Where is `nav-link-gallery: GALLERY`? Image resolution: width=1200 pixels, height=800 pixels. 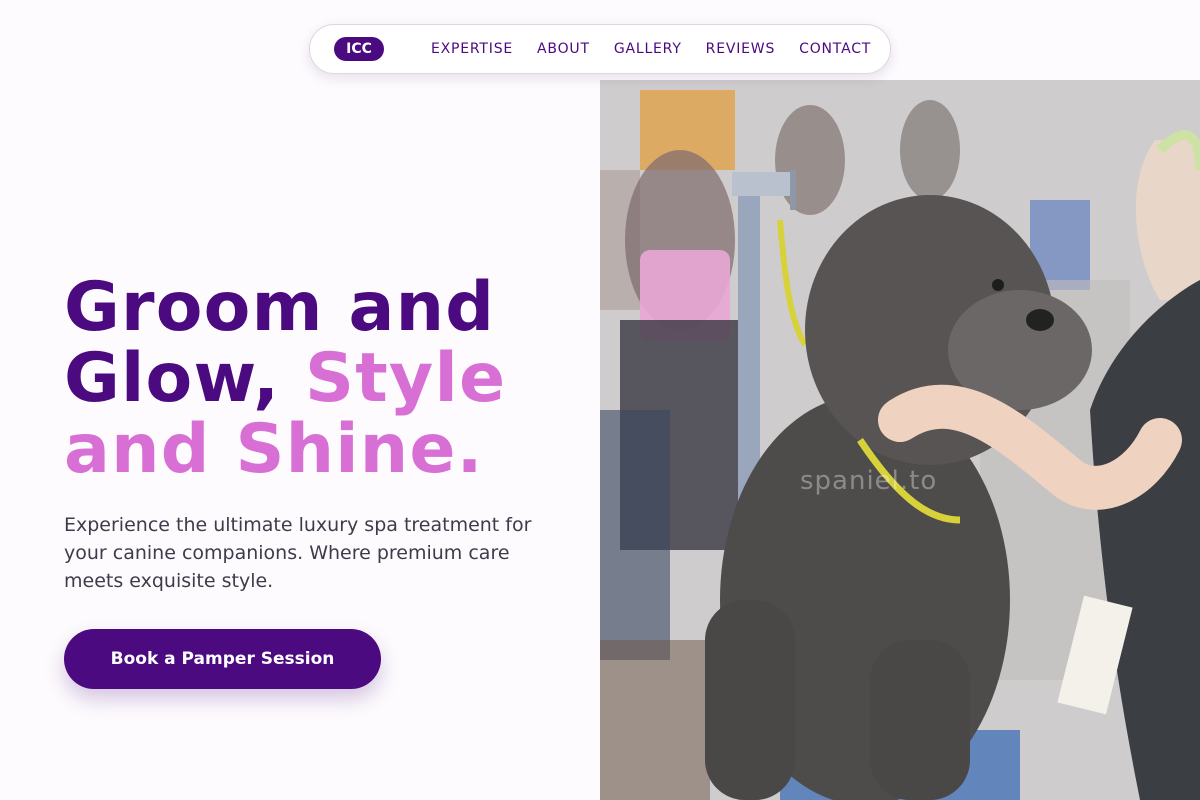
nav-link-gallery: GALLERY is located at coordinates (648, 49).